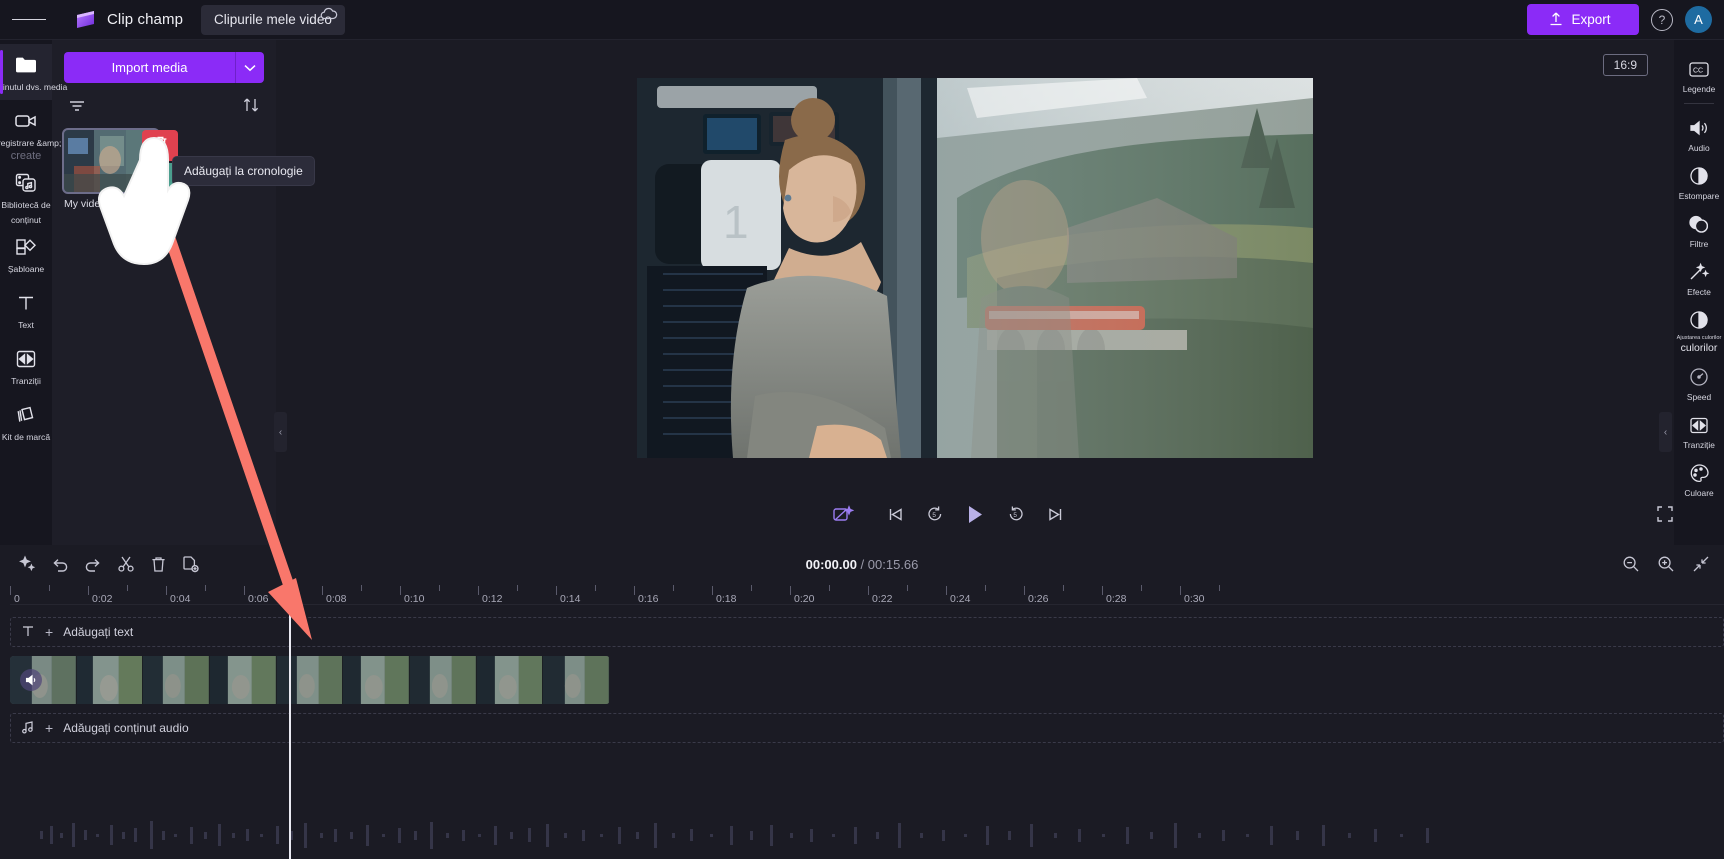 The image size is (1724, 859). Describe the element at coordinates (1699, 397) in the screenshot. I see `property-item-speed-label: Speed` at that location.